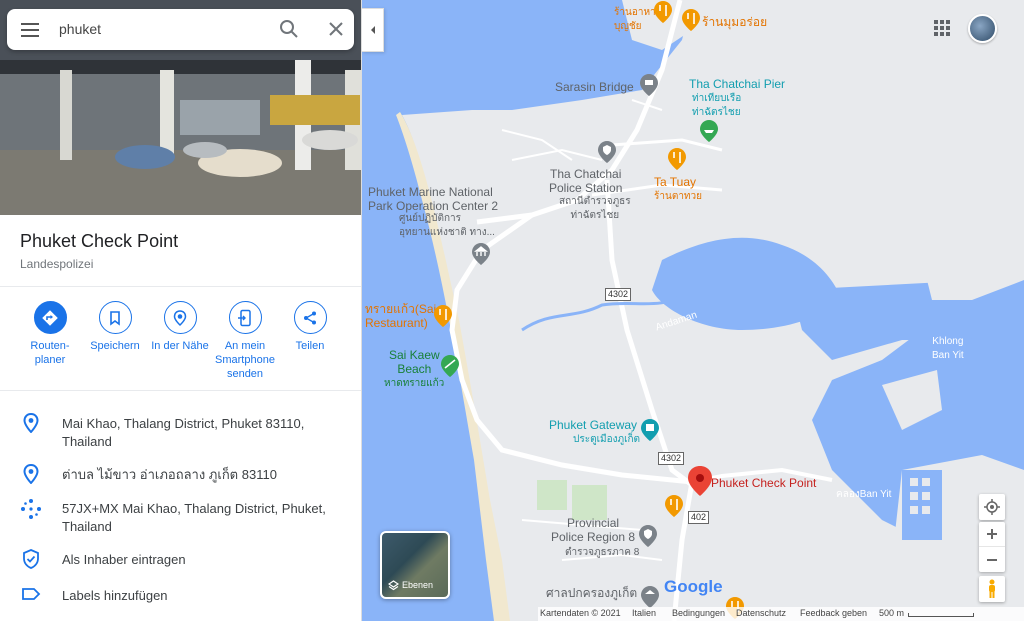  Describe the element at coordinates (761, 613) in the screenshot. I see `privacy-link: Datenschutz` at that location.